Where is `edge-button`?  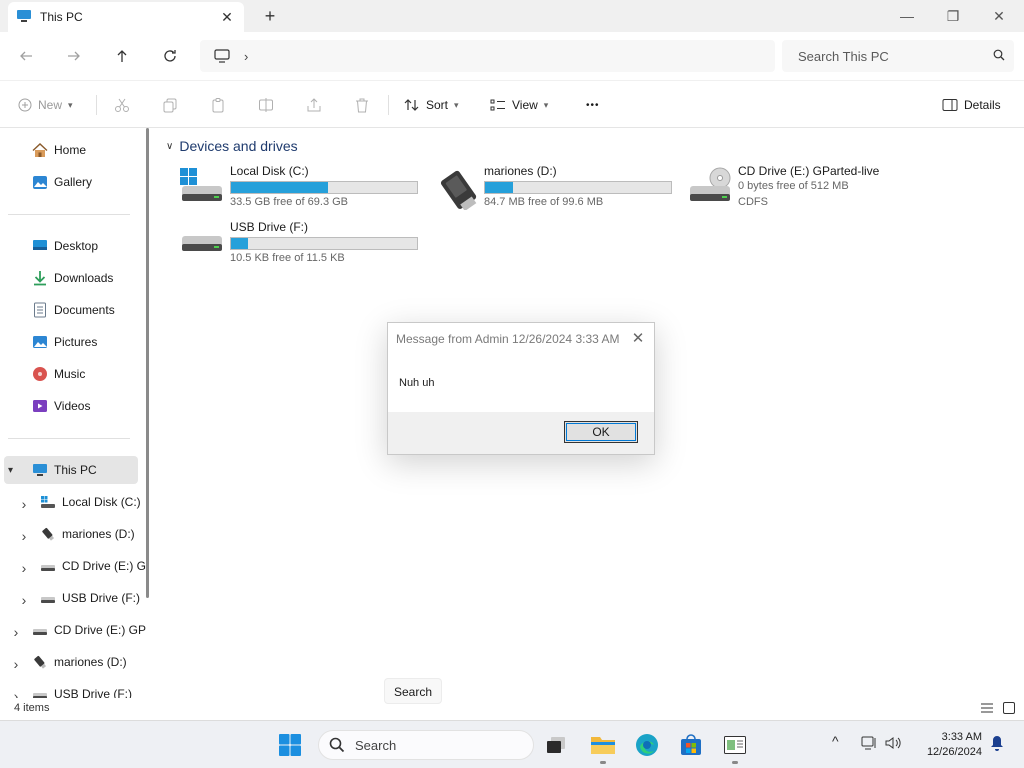
edge-button is located at coordinates (647, 745).